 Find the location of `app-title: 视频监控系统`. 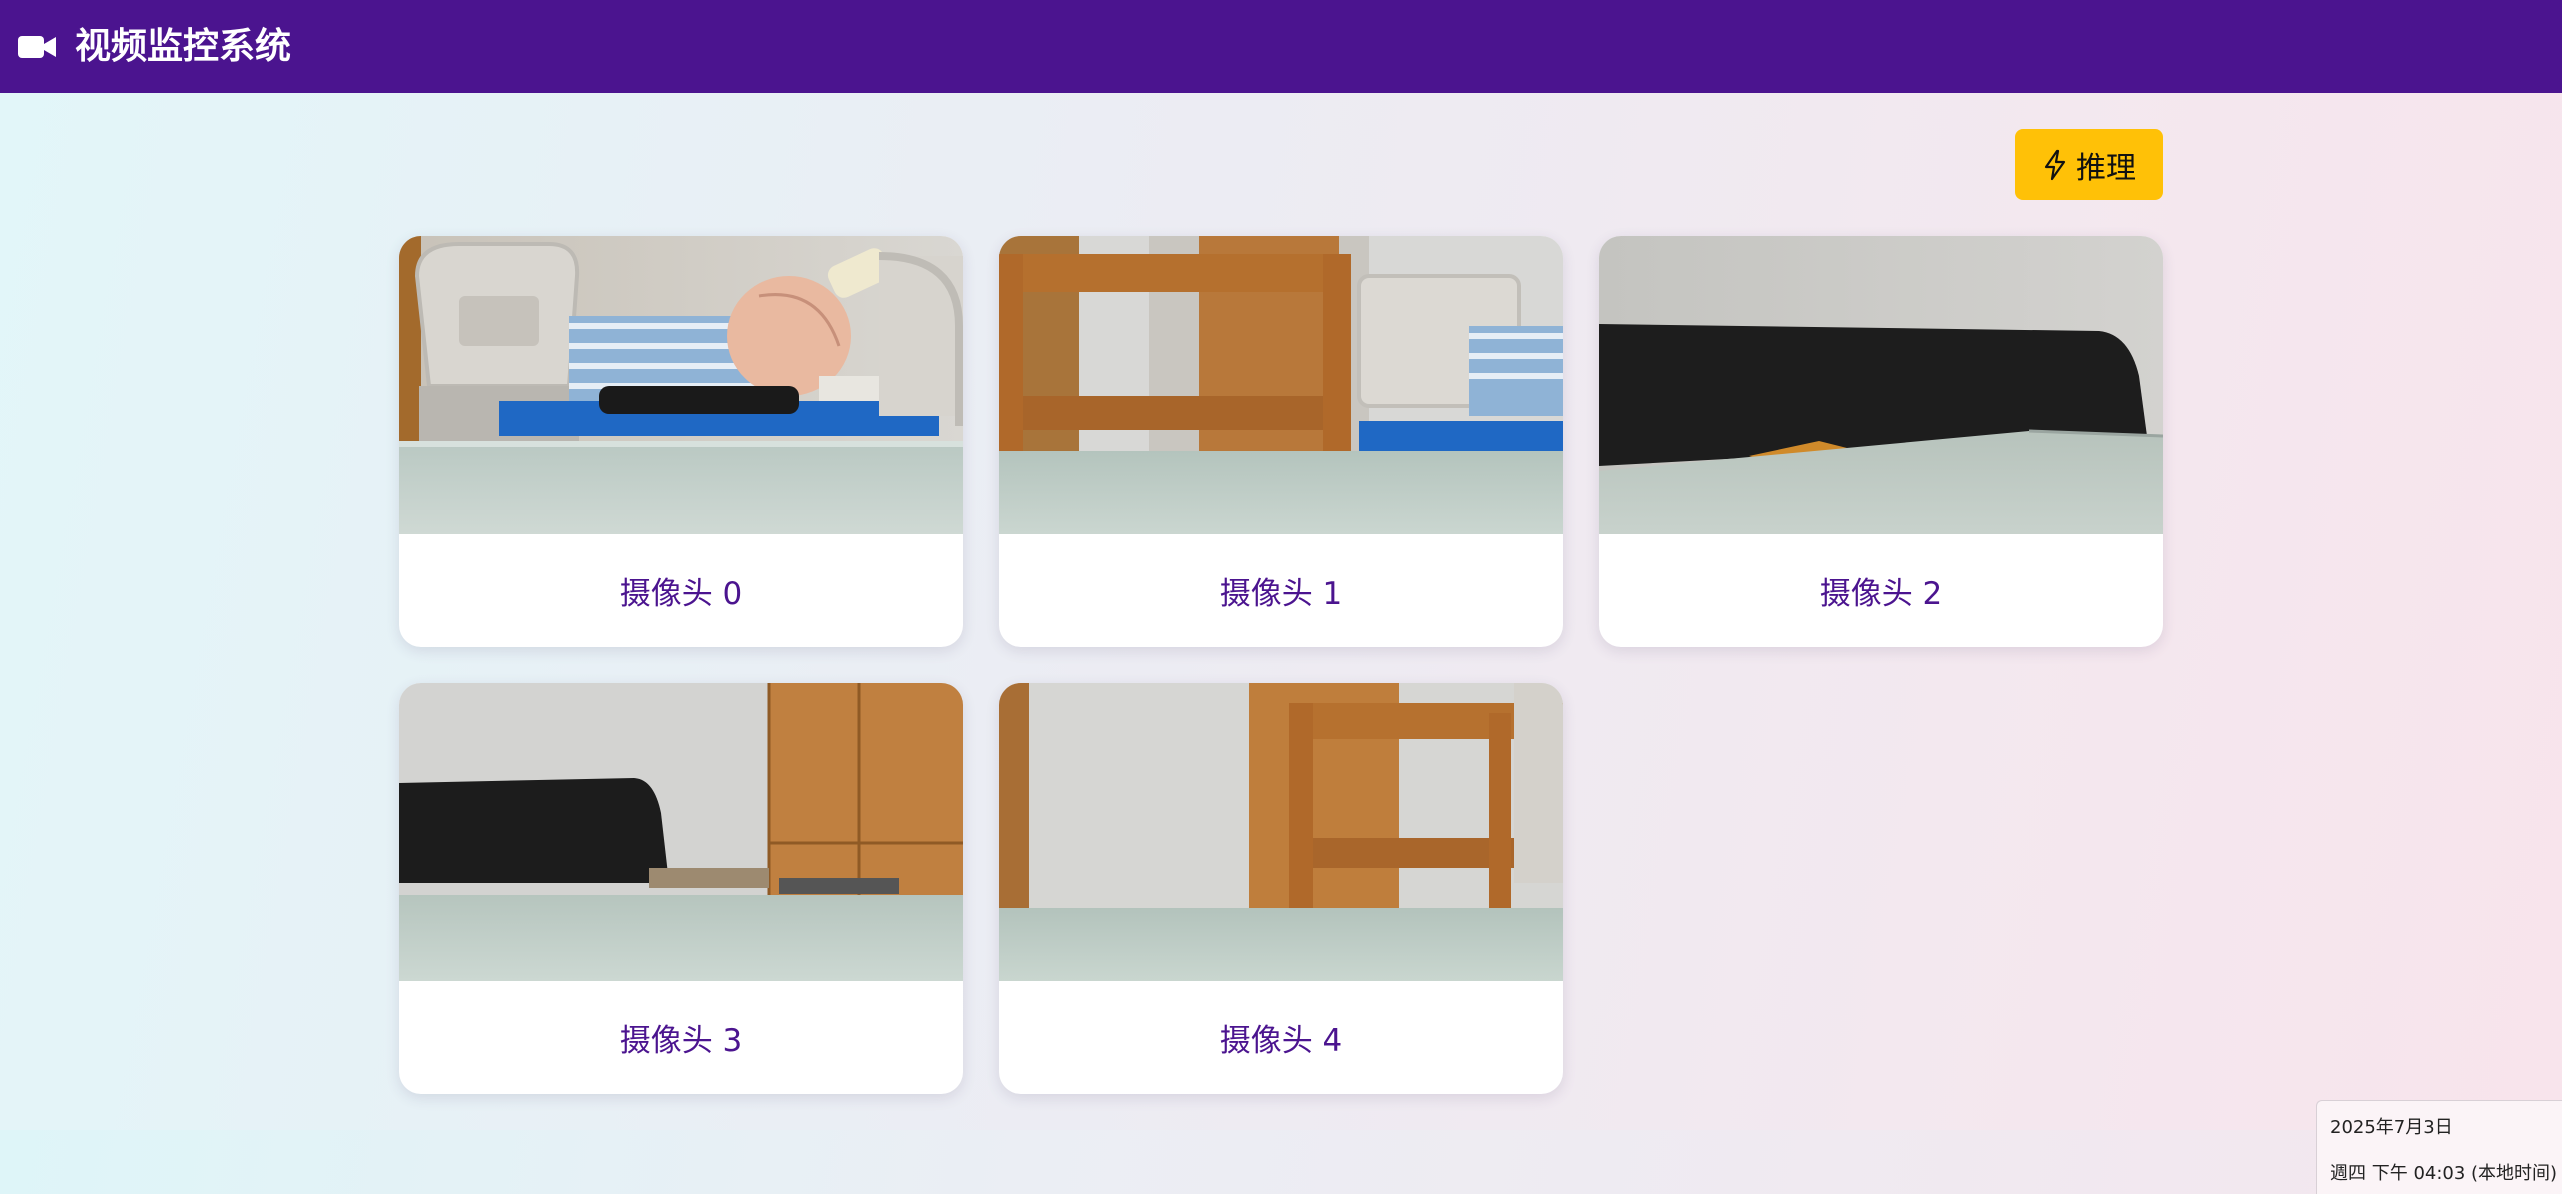

app-title: 视频监控系统 is located at coordinates (183, 46).